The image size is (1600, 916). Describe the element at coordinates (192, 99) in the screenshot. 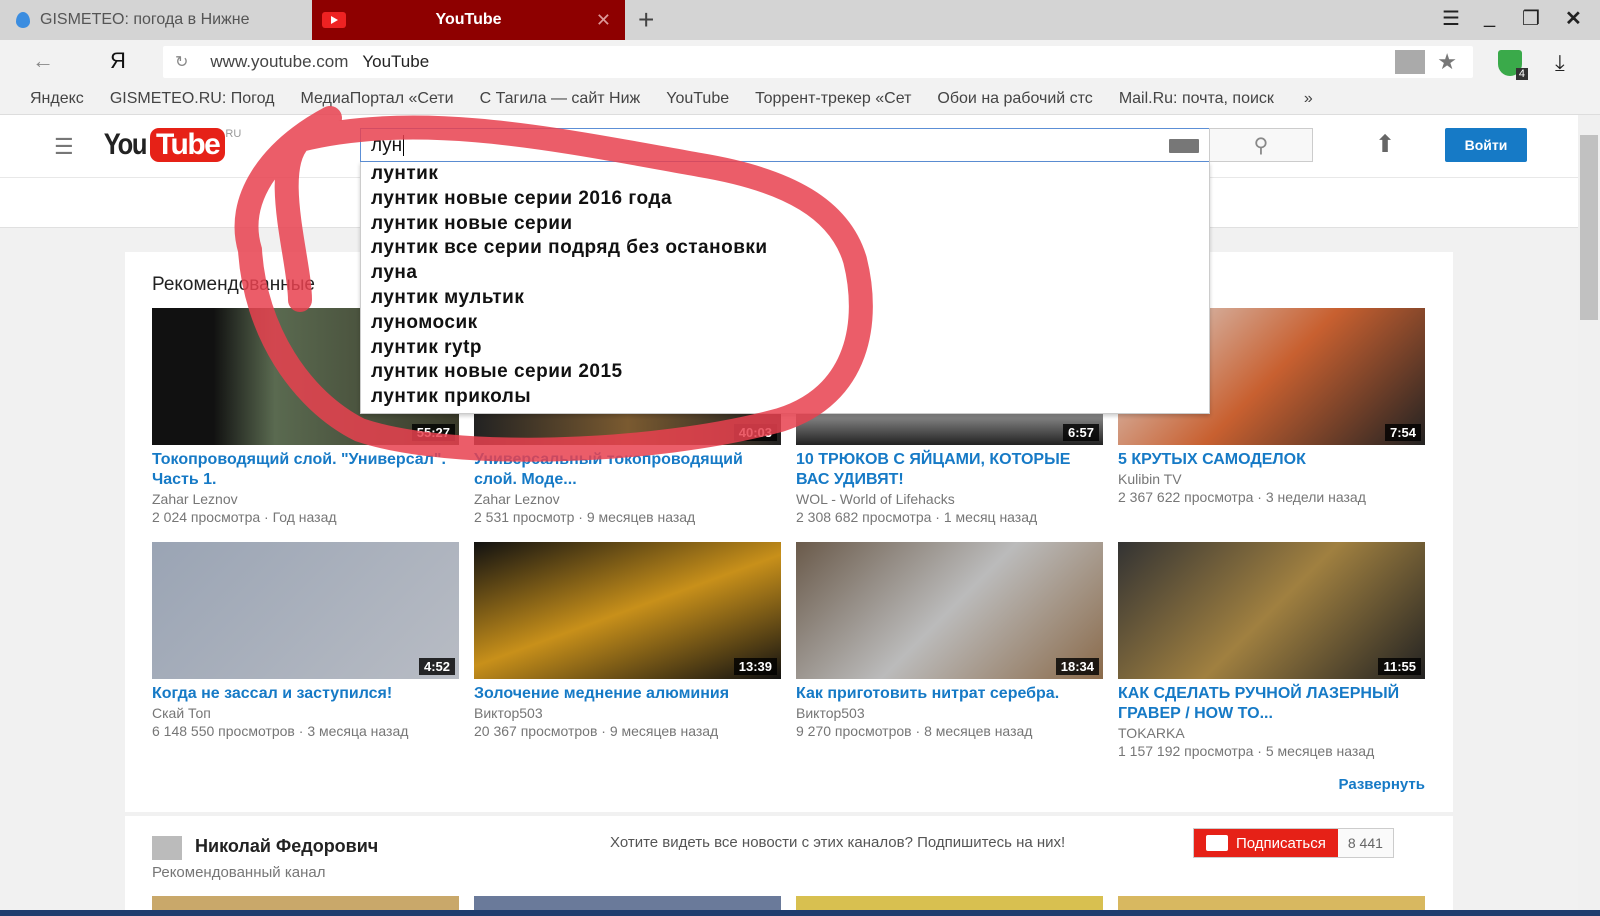

I see `bookmark: GISMETEO.RU: Погод` at that location.